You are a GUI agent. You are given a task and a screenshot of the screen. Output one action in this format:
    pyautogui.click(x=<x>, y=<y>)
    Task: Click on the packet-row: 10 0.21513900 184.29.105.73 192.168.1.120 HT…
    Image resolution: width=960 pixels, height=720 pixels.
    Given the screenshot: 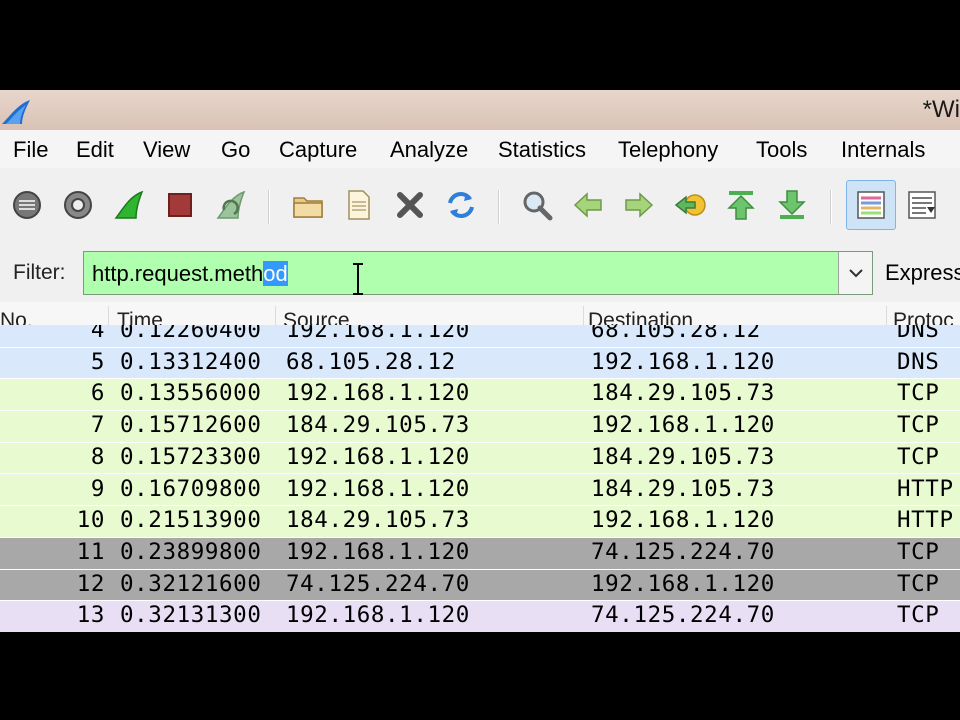 What is the action you would take?
    pyautogui.click(x=480, y=522)
    